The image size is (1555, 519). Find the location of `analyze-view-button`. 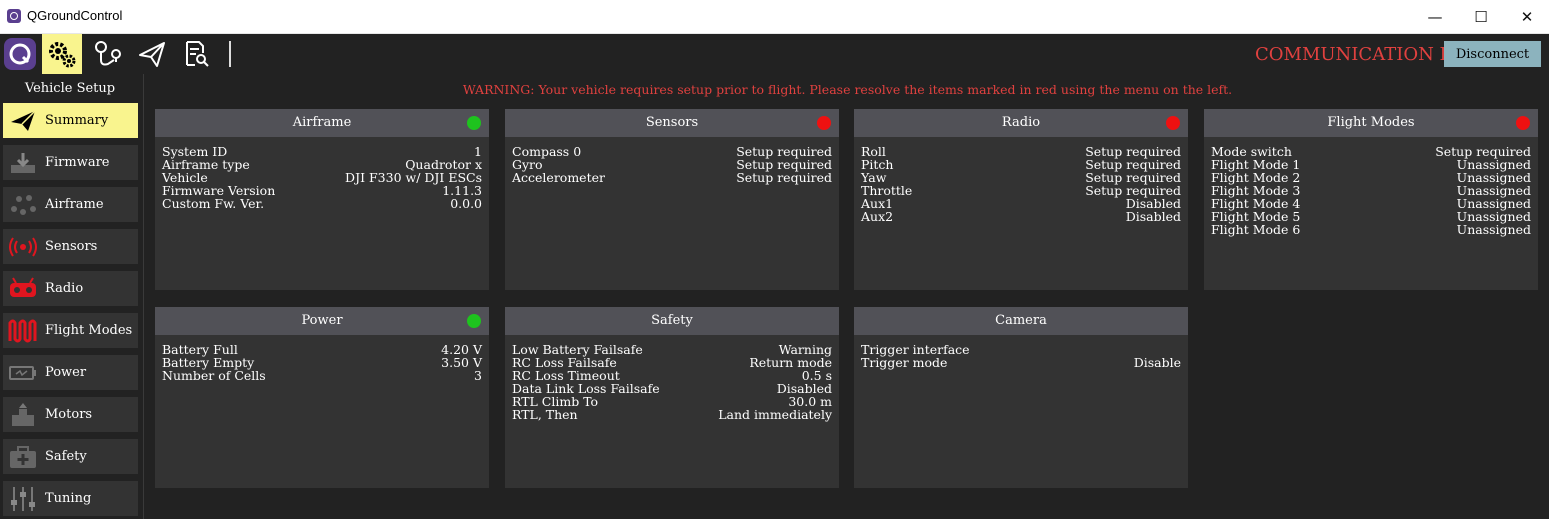

analyze-view-button is located at coordinates (196, 54).